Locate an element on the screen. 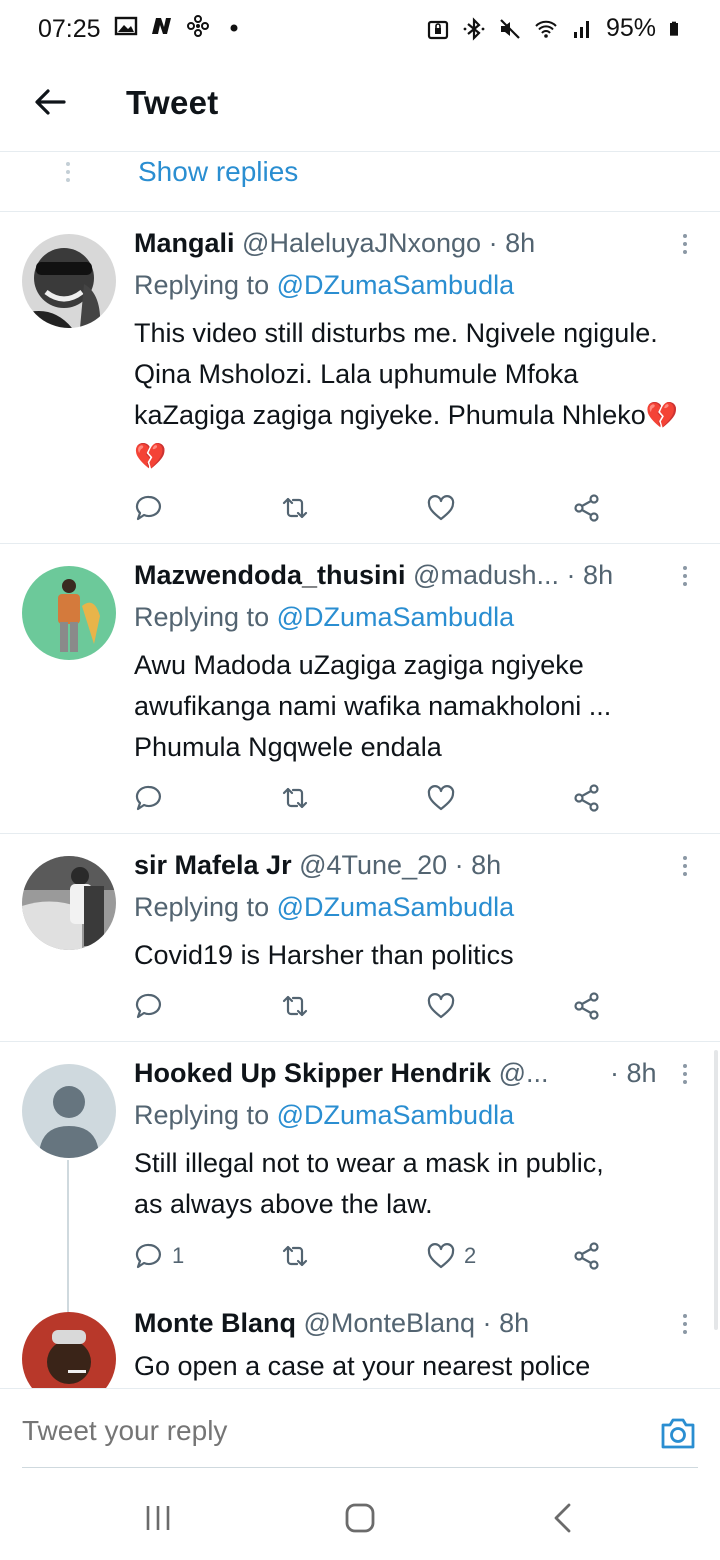 The height and width of the screenshot is (1560, 720). page-title: Tweet is located at coordinates (172, 102).